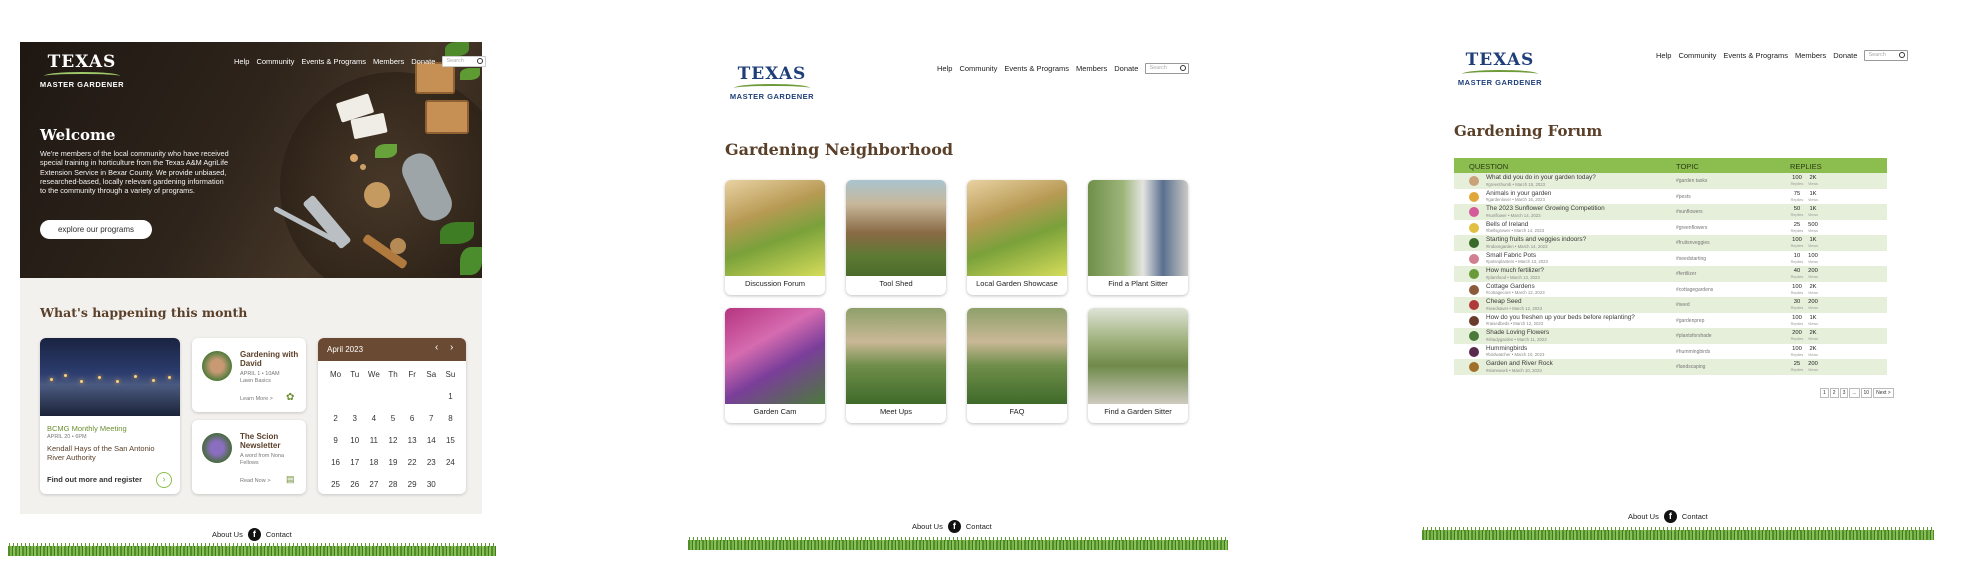 This screenshot has height=562, width=1966. Describe the element at coordinates (896, 365) in the screenshot. I see `tile-meet-ups: Meet Ups` at that location.